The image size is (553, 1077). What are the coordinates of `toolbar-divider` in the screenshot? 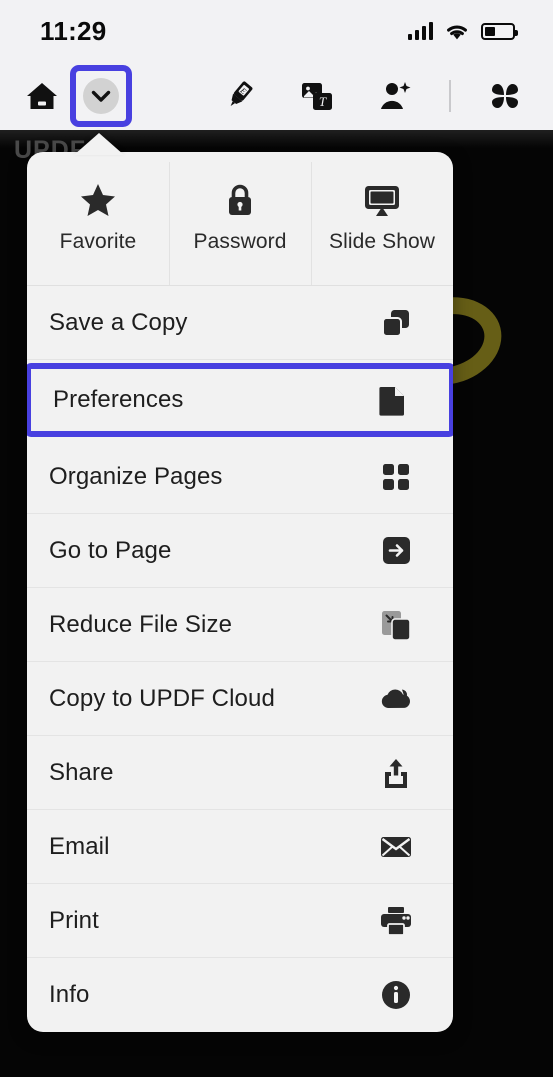 It's located at (450, 96).